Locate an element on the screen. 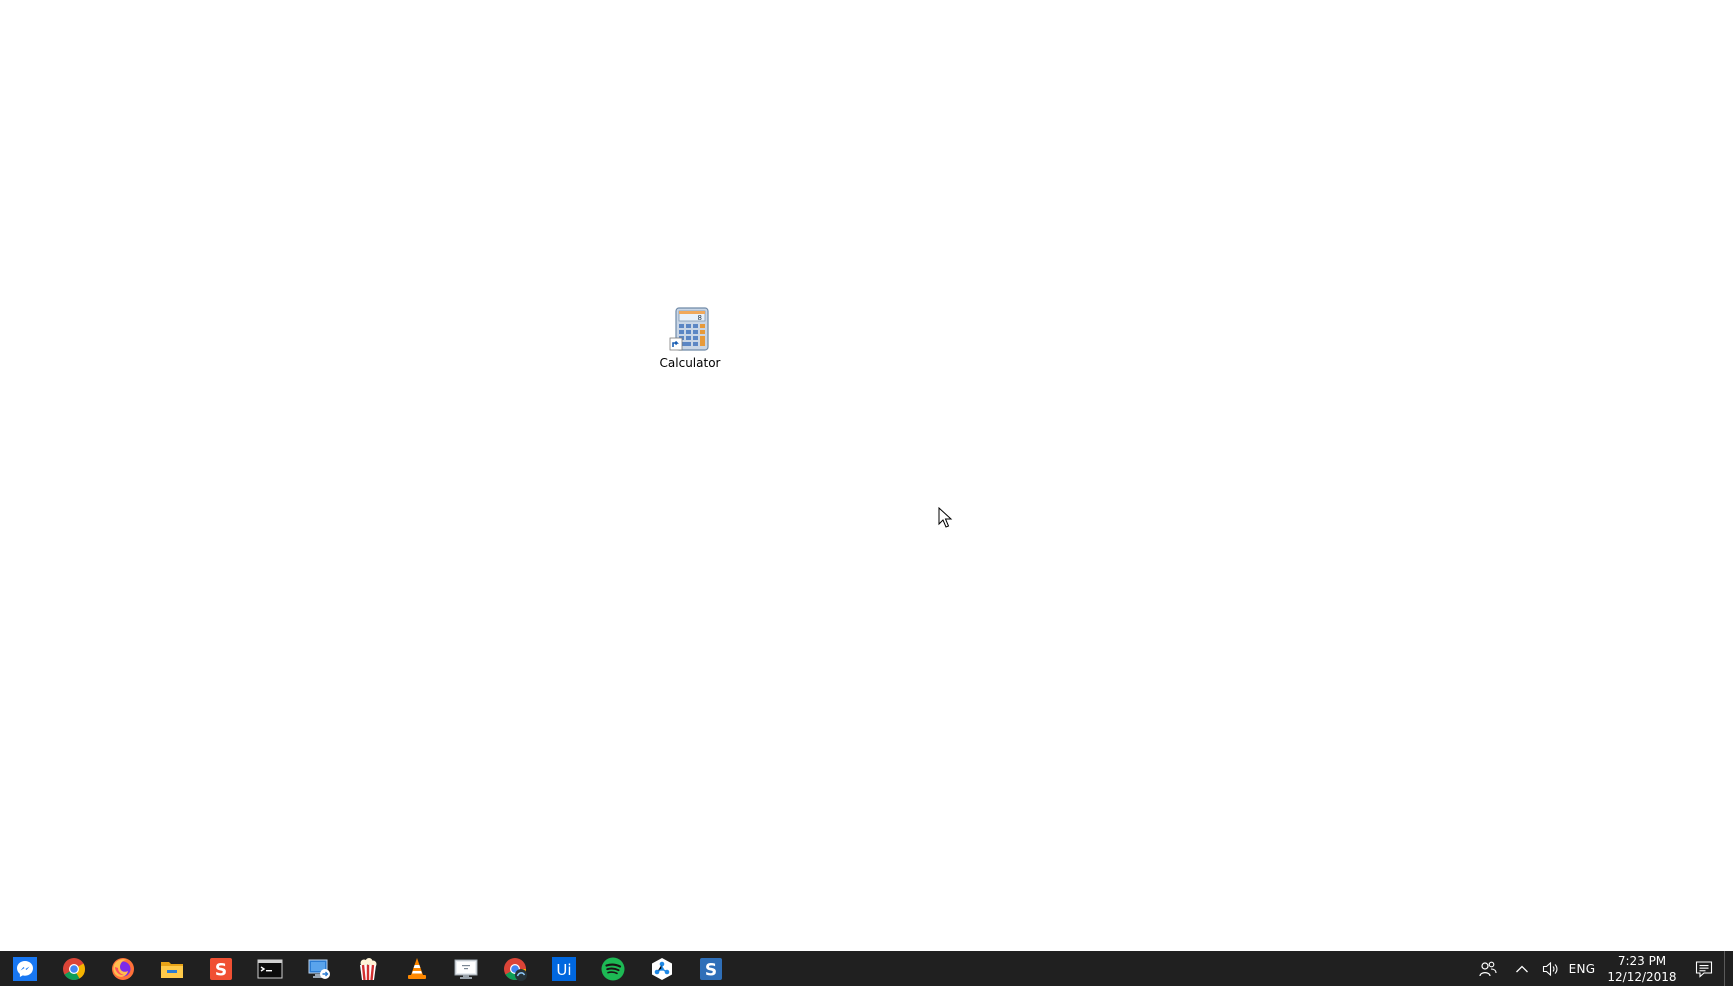  taskbar-app-terminal is located at coordinates (269, 968).